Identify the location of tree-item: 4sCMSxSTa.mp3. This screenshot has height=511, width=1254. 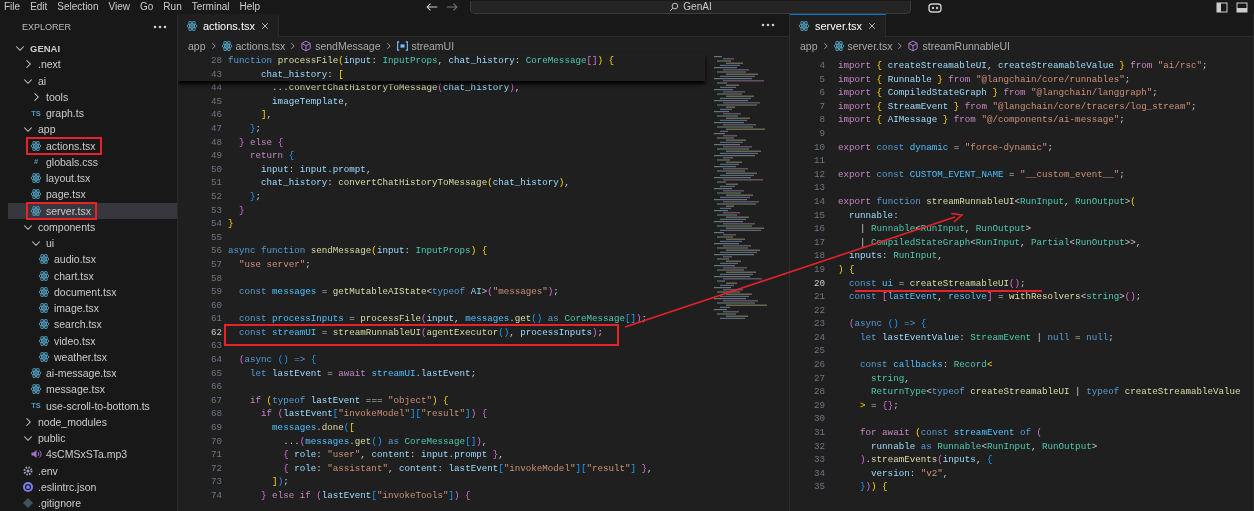
(92, 454).